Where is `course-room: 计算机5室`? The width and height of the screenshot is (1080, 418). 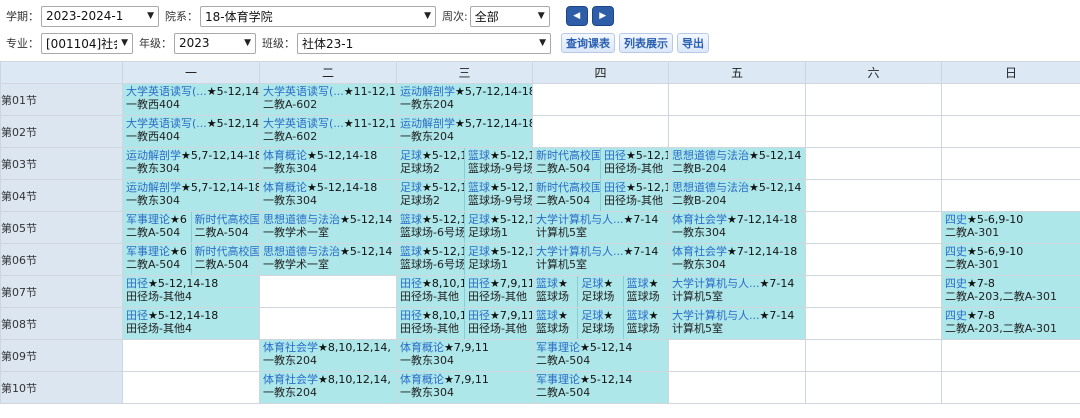
course-room: 计算机5室 is located at coordinates (561, 232).